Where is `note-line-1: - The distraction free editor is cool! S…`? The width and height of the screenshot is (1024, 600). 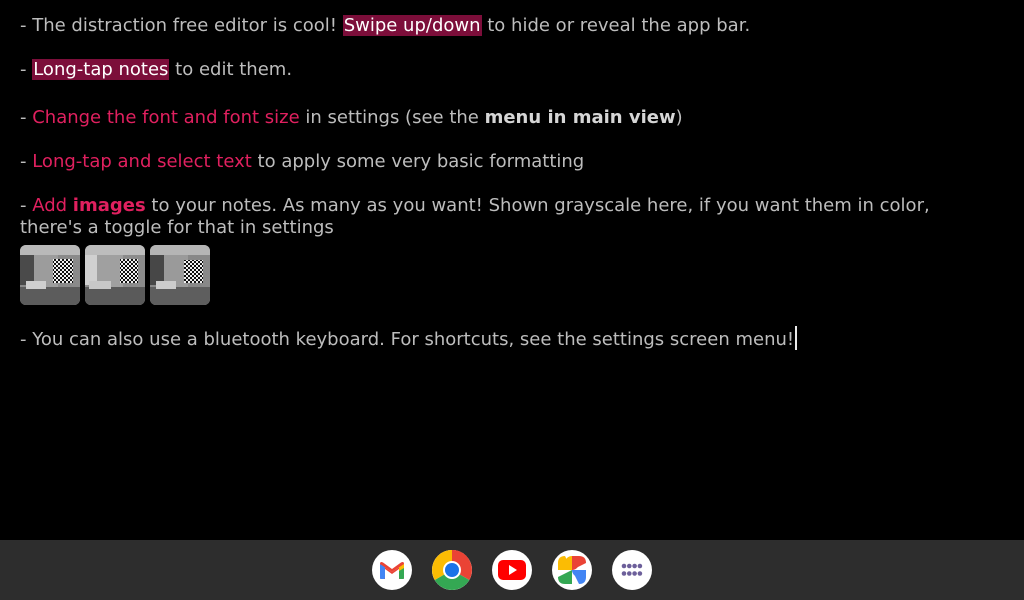
note-line-1: - The distraction free editor is cool! S… is located at coordinates (500, 26).